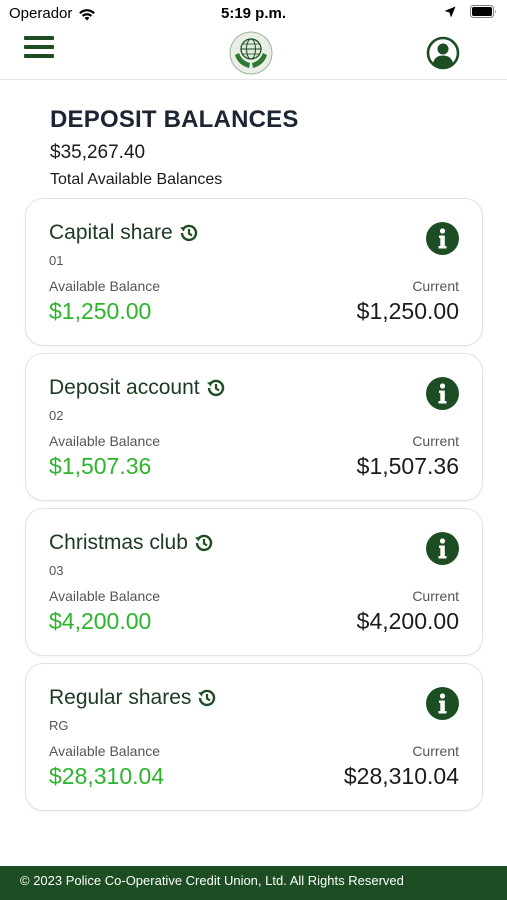 Image resolution: width=507 pixels, height=900 pixels. What do you see at coordinates (124, 387) in the screenshot?
I see `account-name: Deposit account` at bounding box center [124, 387].